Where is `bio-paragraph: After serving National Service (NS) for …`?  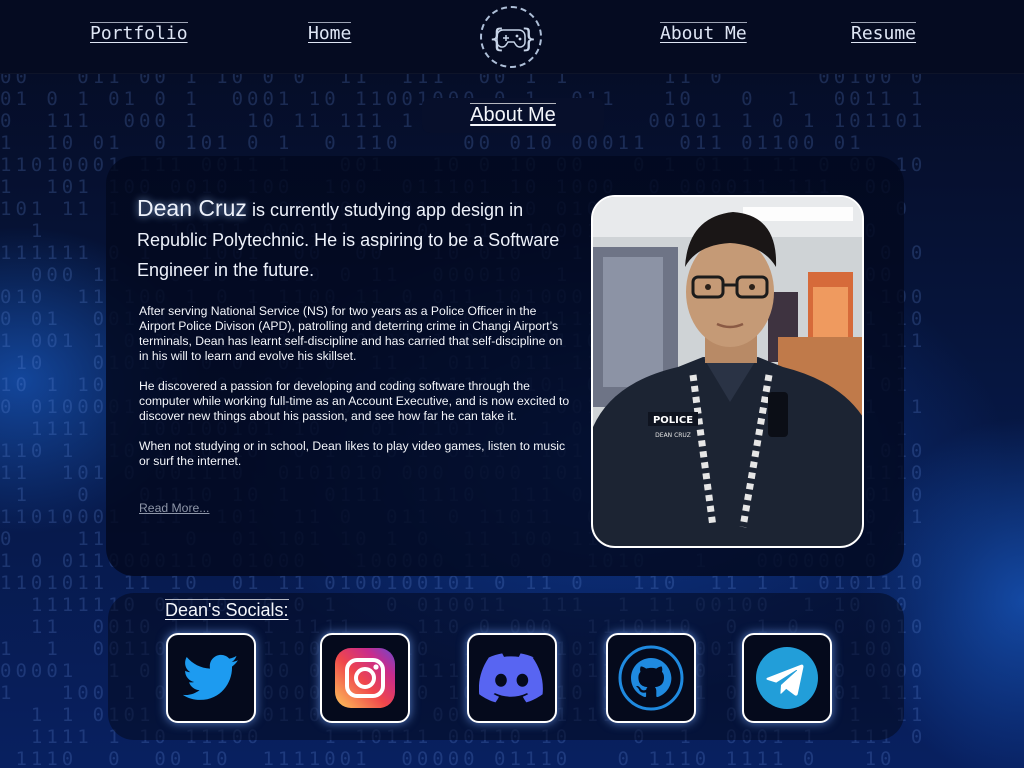 bio-paragraph: After serving National Service (NS) for … is located at coordinates (351, 333).